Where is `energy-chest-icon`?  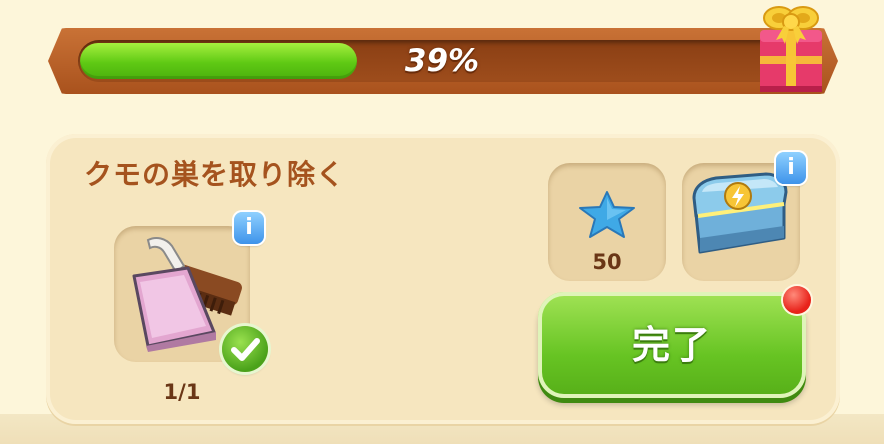 energy-chest-icon is located at coordinates (740, 213).